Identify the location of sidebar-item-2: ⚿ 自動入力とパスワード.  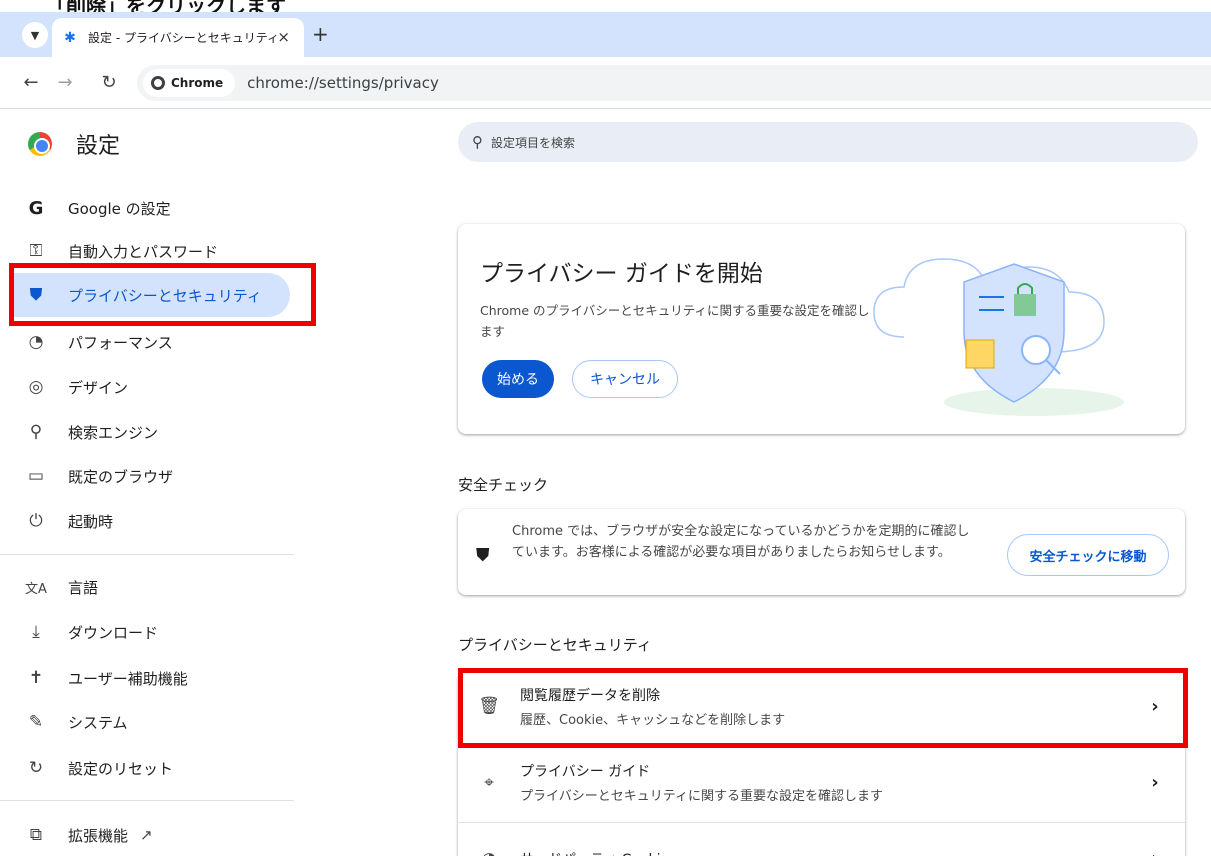
(157, 251).